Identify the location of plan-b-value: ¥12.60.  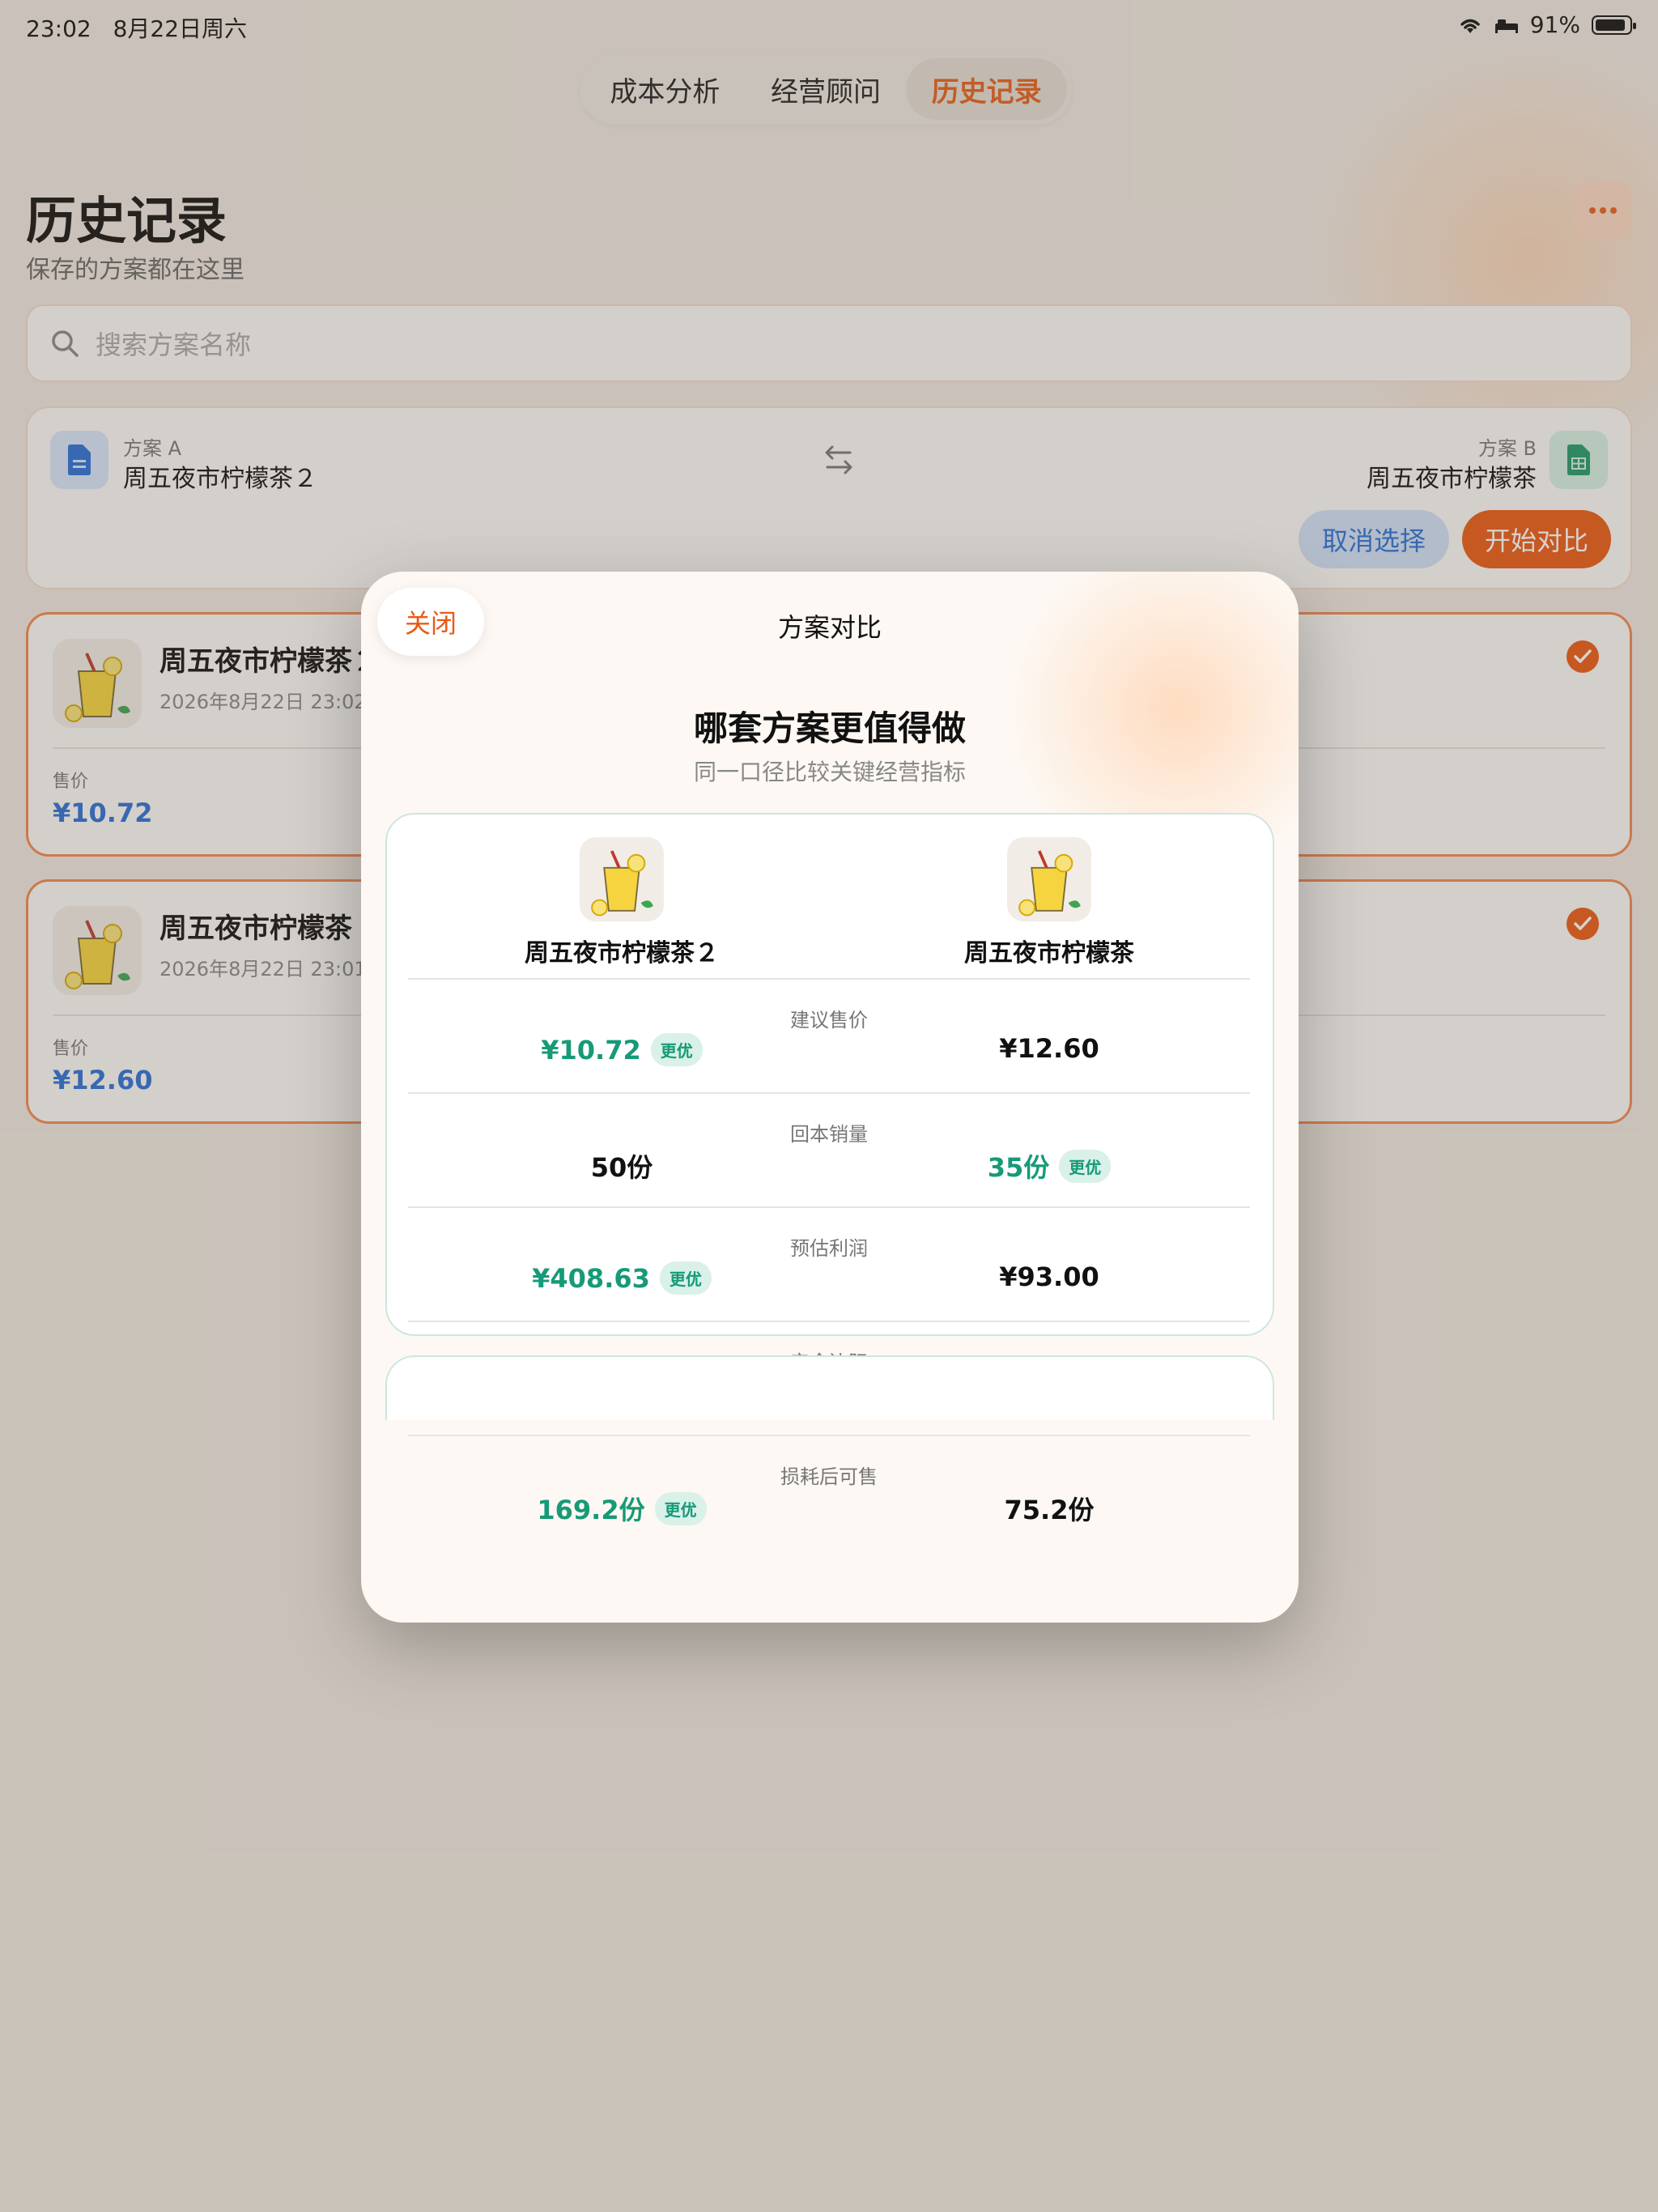
(1049, 1048).